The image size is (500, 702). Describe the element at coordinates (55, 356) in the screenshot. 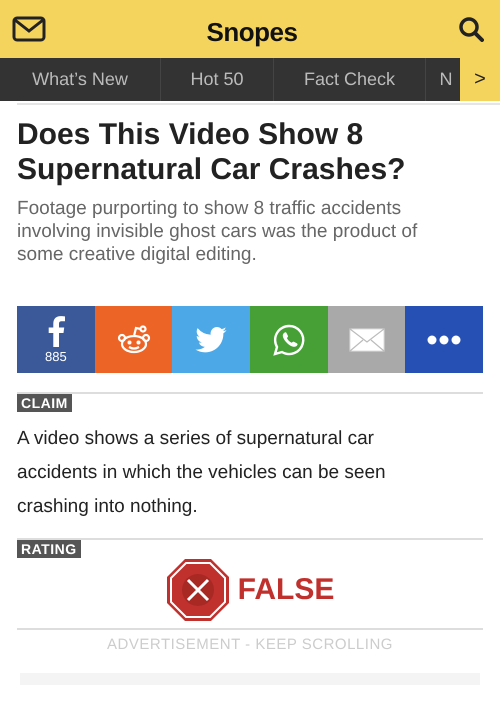

I see `share-count: 885` at that location.